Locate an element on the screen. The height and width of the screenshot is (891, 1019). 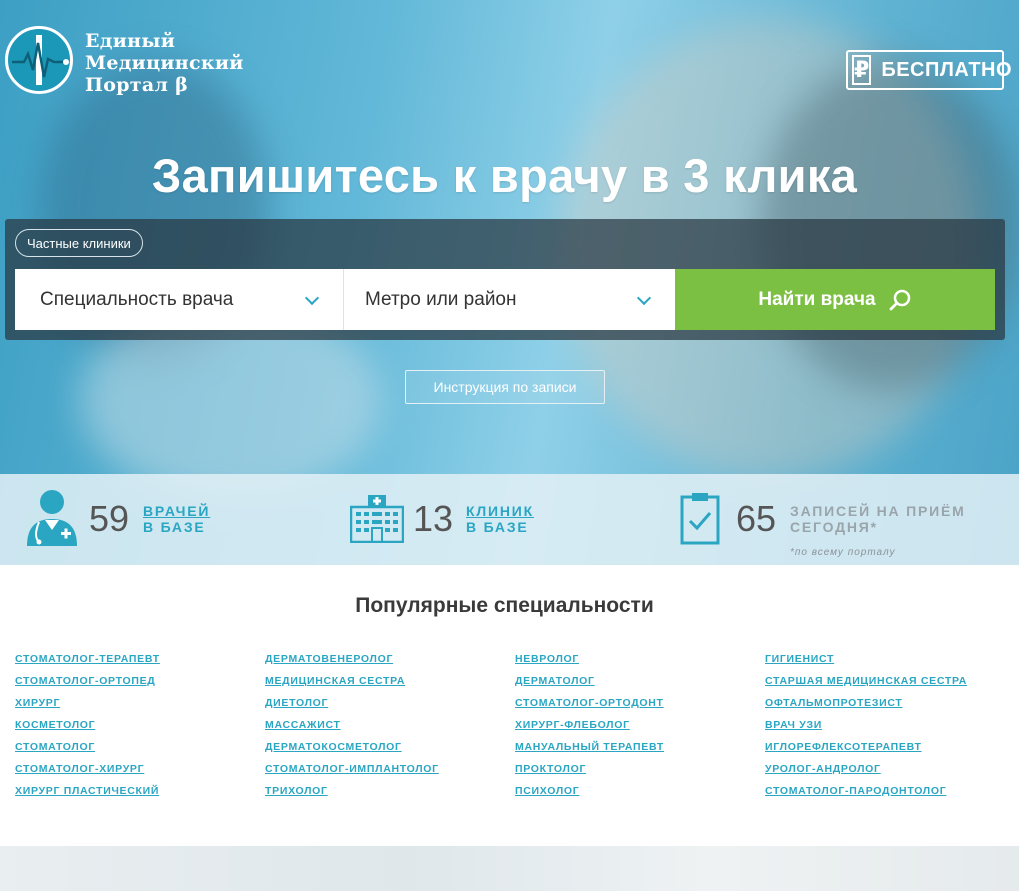
logo-line-2: Медицинский is located at coordinates (164, 63).